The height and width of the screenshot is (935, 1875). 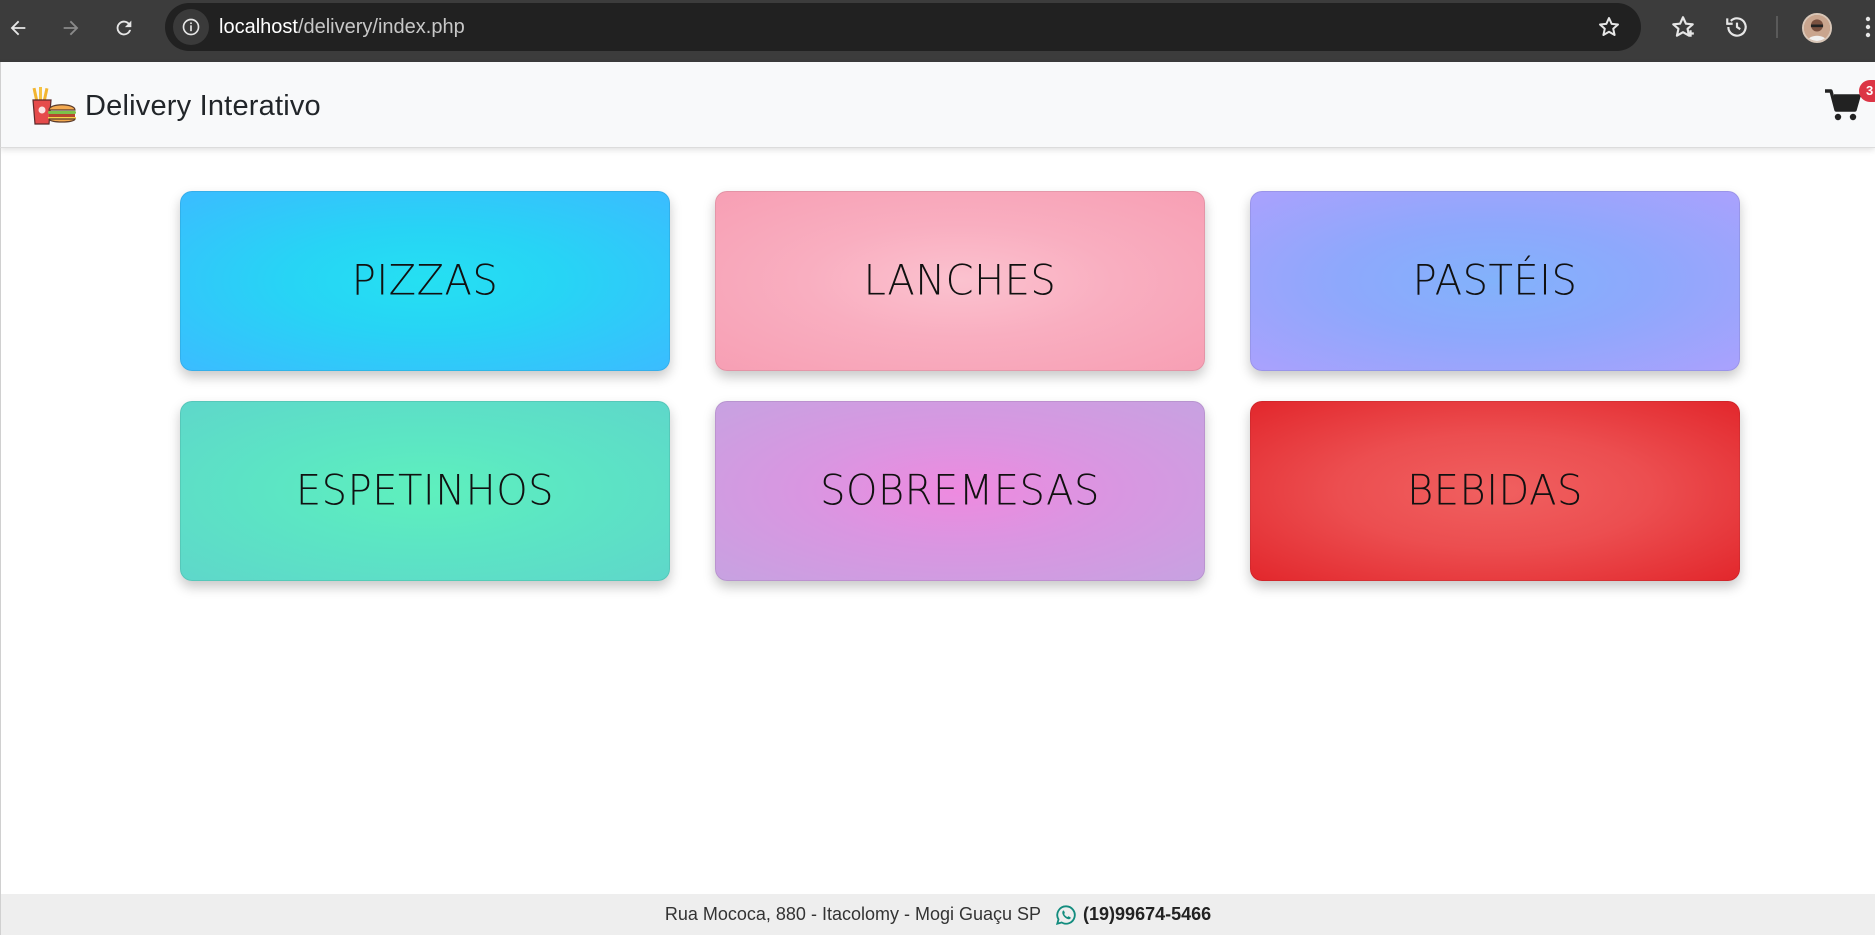 What do you see at coordinates (124, 28) in the screenshot?
I see `reload-icon` at bounding box center [124, 28].